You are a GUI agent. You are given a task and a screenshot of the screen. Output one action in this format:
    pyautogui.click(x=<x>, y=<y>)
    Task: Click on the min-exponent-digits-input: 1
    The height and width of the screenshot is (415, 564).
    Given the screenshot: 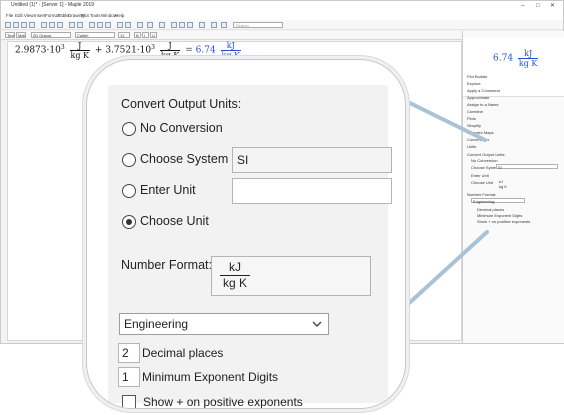 What is the action you would take?
    pyautogui.click(x=129, y=377)
    